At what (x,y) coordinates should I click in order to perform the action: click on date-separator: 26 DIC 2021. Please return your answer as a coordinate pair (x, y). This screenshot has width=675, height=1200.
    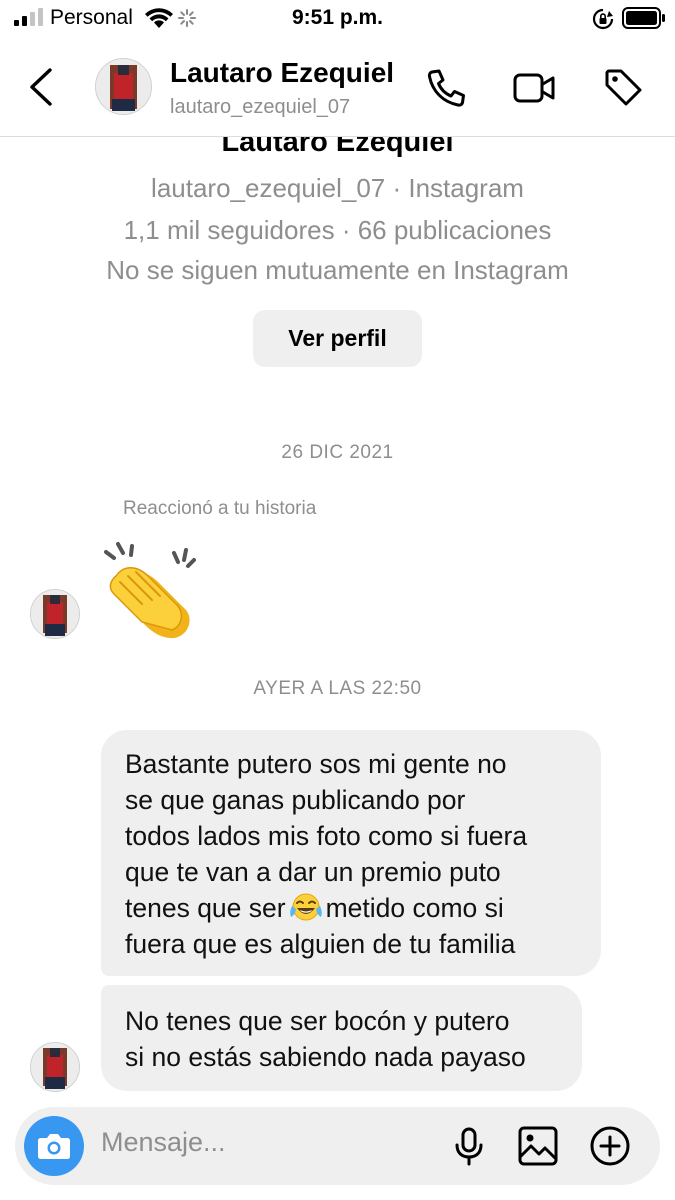
    Looking at the image, I should click on (337, 452).